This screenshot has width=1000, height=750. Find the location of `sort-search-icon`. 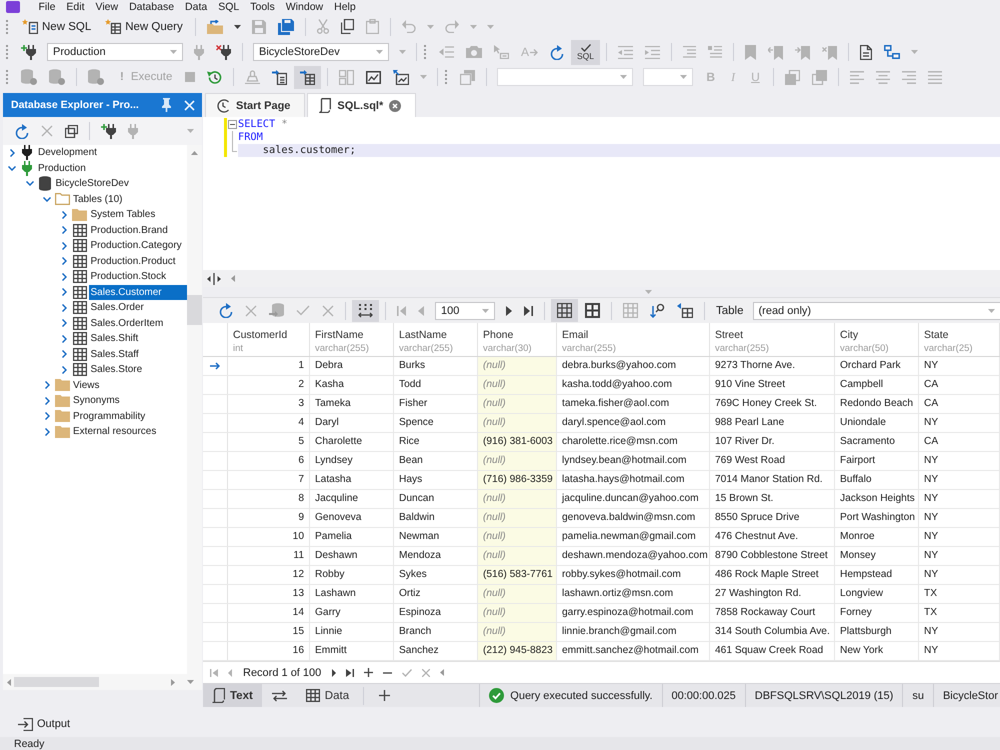

sort-search-icon is located at coordinates (657, 310).